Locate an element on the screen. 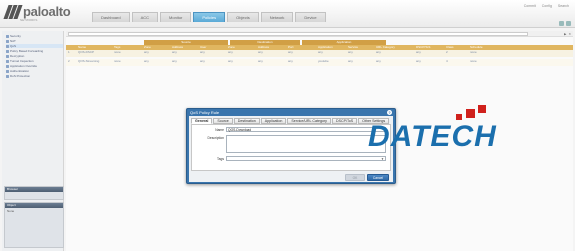 This screenshot has height=251, width=575. tab-policies: Policies is located at coordinates (209, 17).